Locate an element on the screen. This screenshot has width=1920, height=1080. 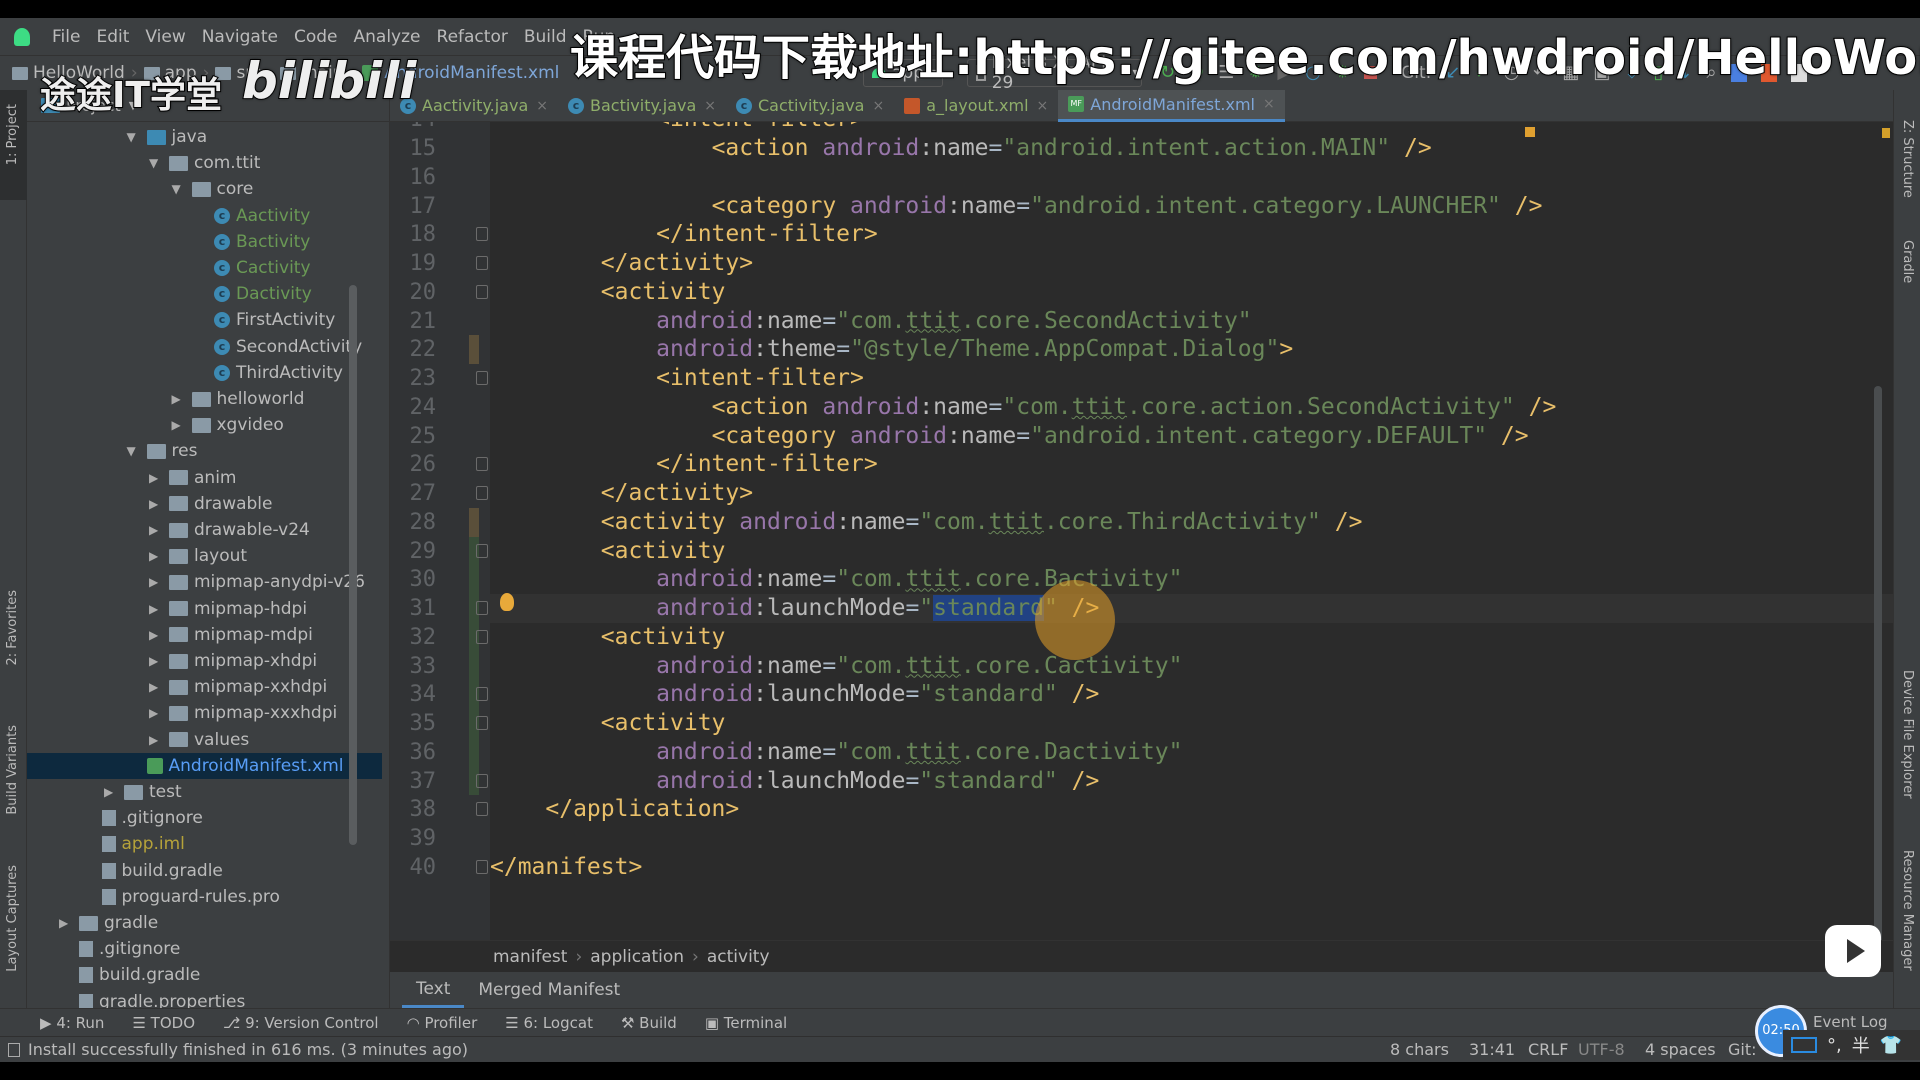
xml-crumb: manifest is located at coordinates (530, 957).